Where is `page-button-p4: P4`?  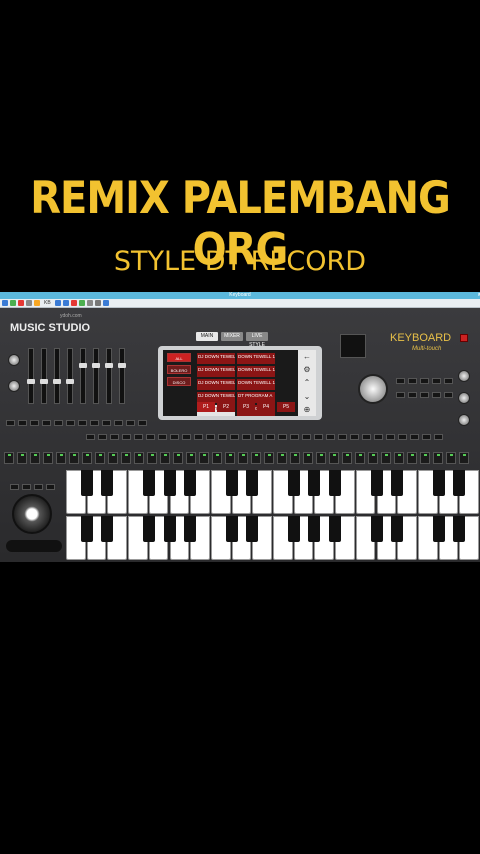 page-button-p4: P4 is located at coordinates (266, 407).